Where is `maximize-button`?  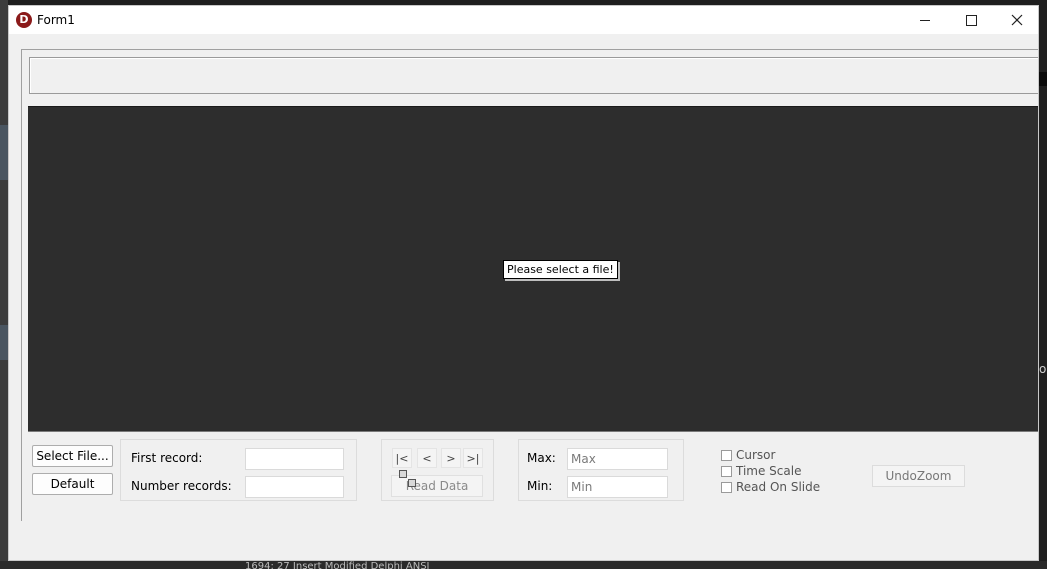
maximize-button is located at coordinates (971, 20).